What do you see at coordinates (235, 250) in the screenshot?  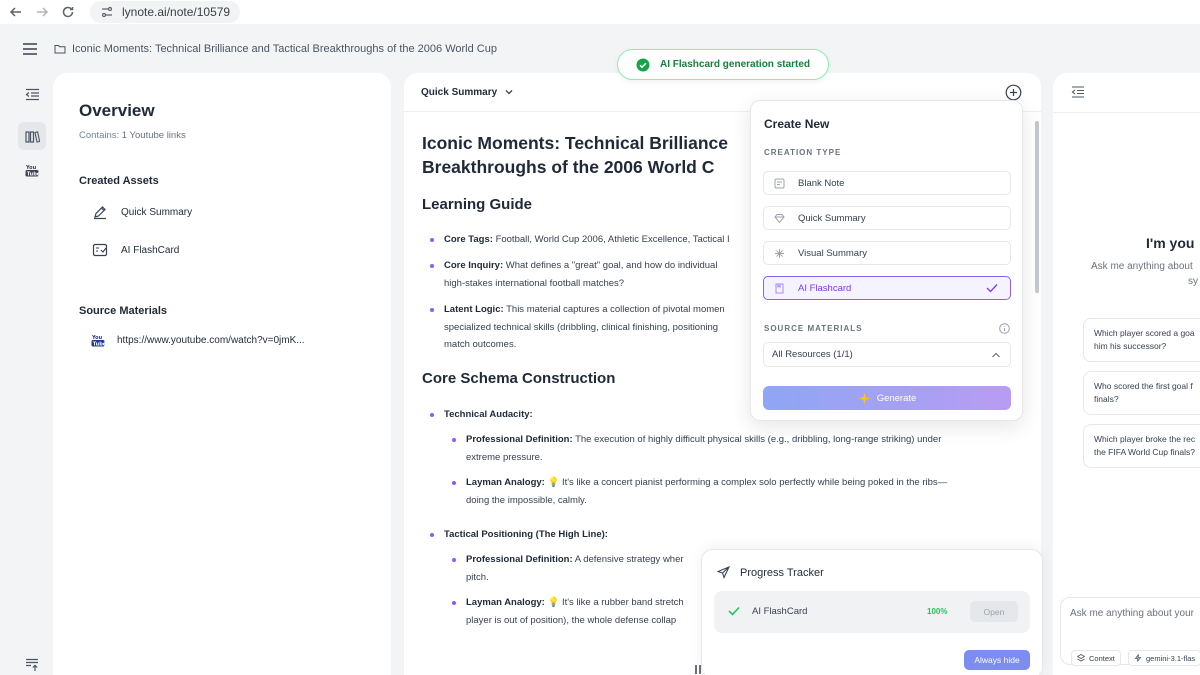 I see `asset-ai-flashcard: AI FlashCard` at bounding box center [235, 250].